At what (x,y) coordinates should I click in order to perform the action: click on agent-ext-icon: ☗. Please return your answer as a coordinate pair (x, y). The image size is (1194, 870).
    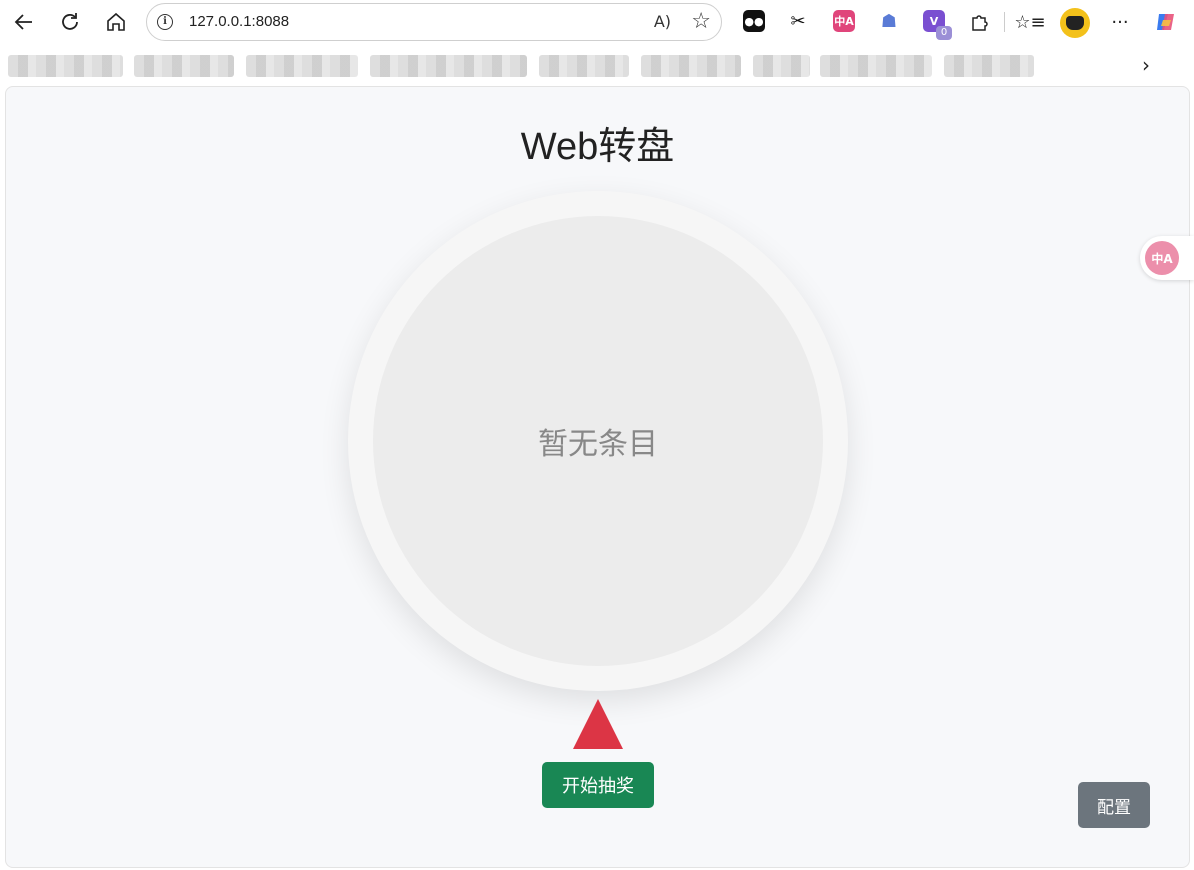
    Looking at the image, I should click on (889, 21).